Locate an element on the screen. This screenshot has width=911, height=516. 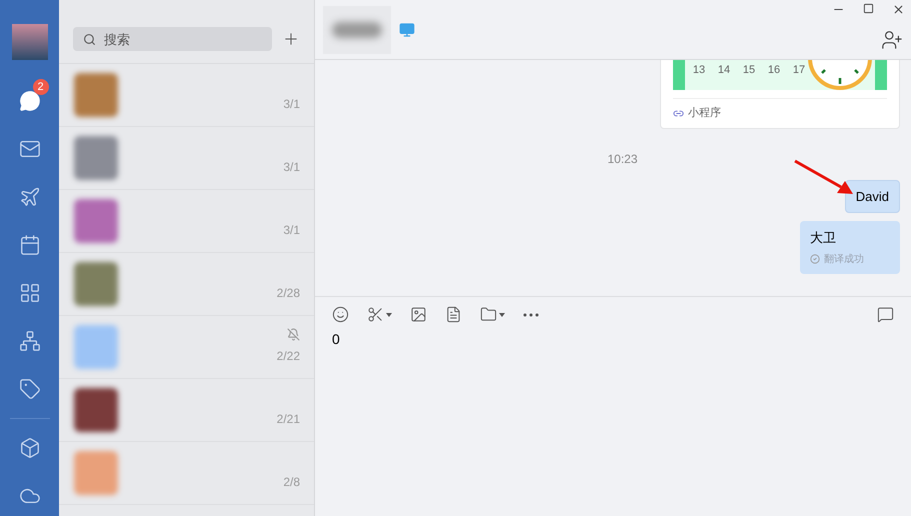
mini-program-label: 小程序 is located at coordinates (704, 113).